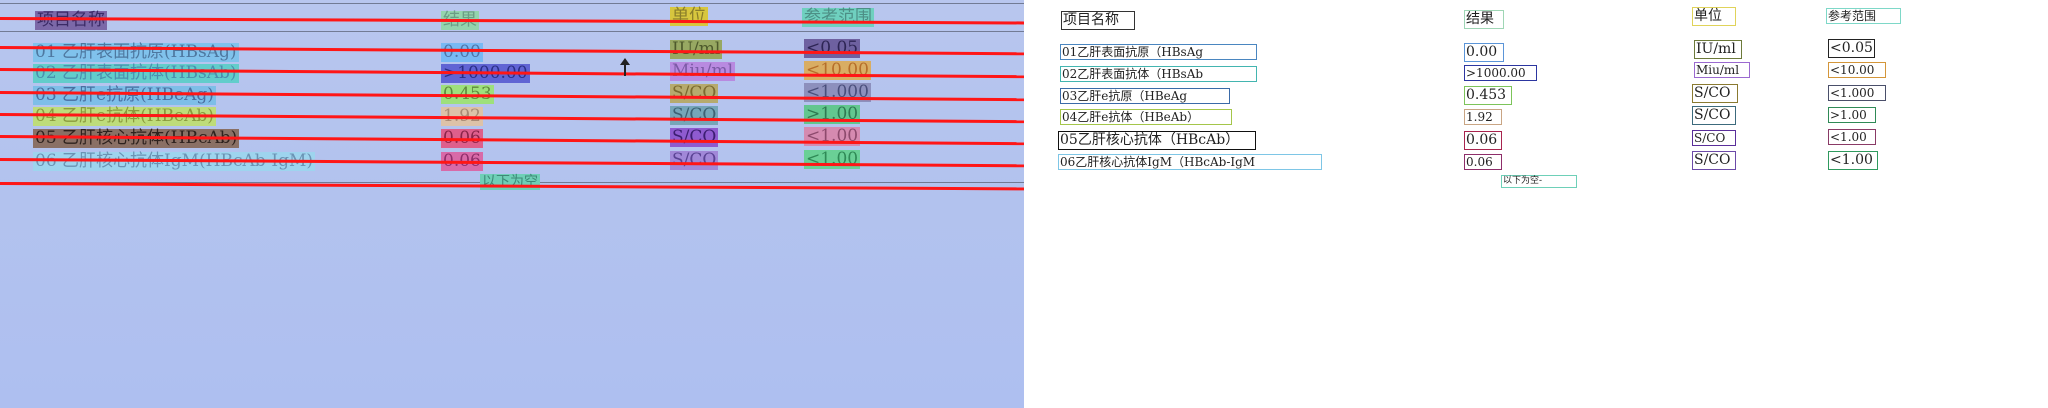  Describe the element at coordinates (694, 160) in the screenshot. I see `photo-row6-unit: S/CO` at that location.